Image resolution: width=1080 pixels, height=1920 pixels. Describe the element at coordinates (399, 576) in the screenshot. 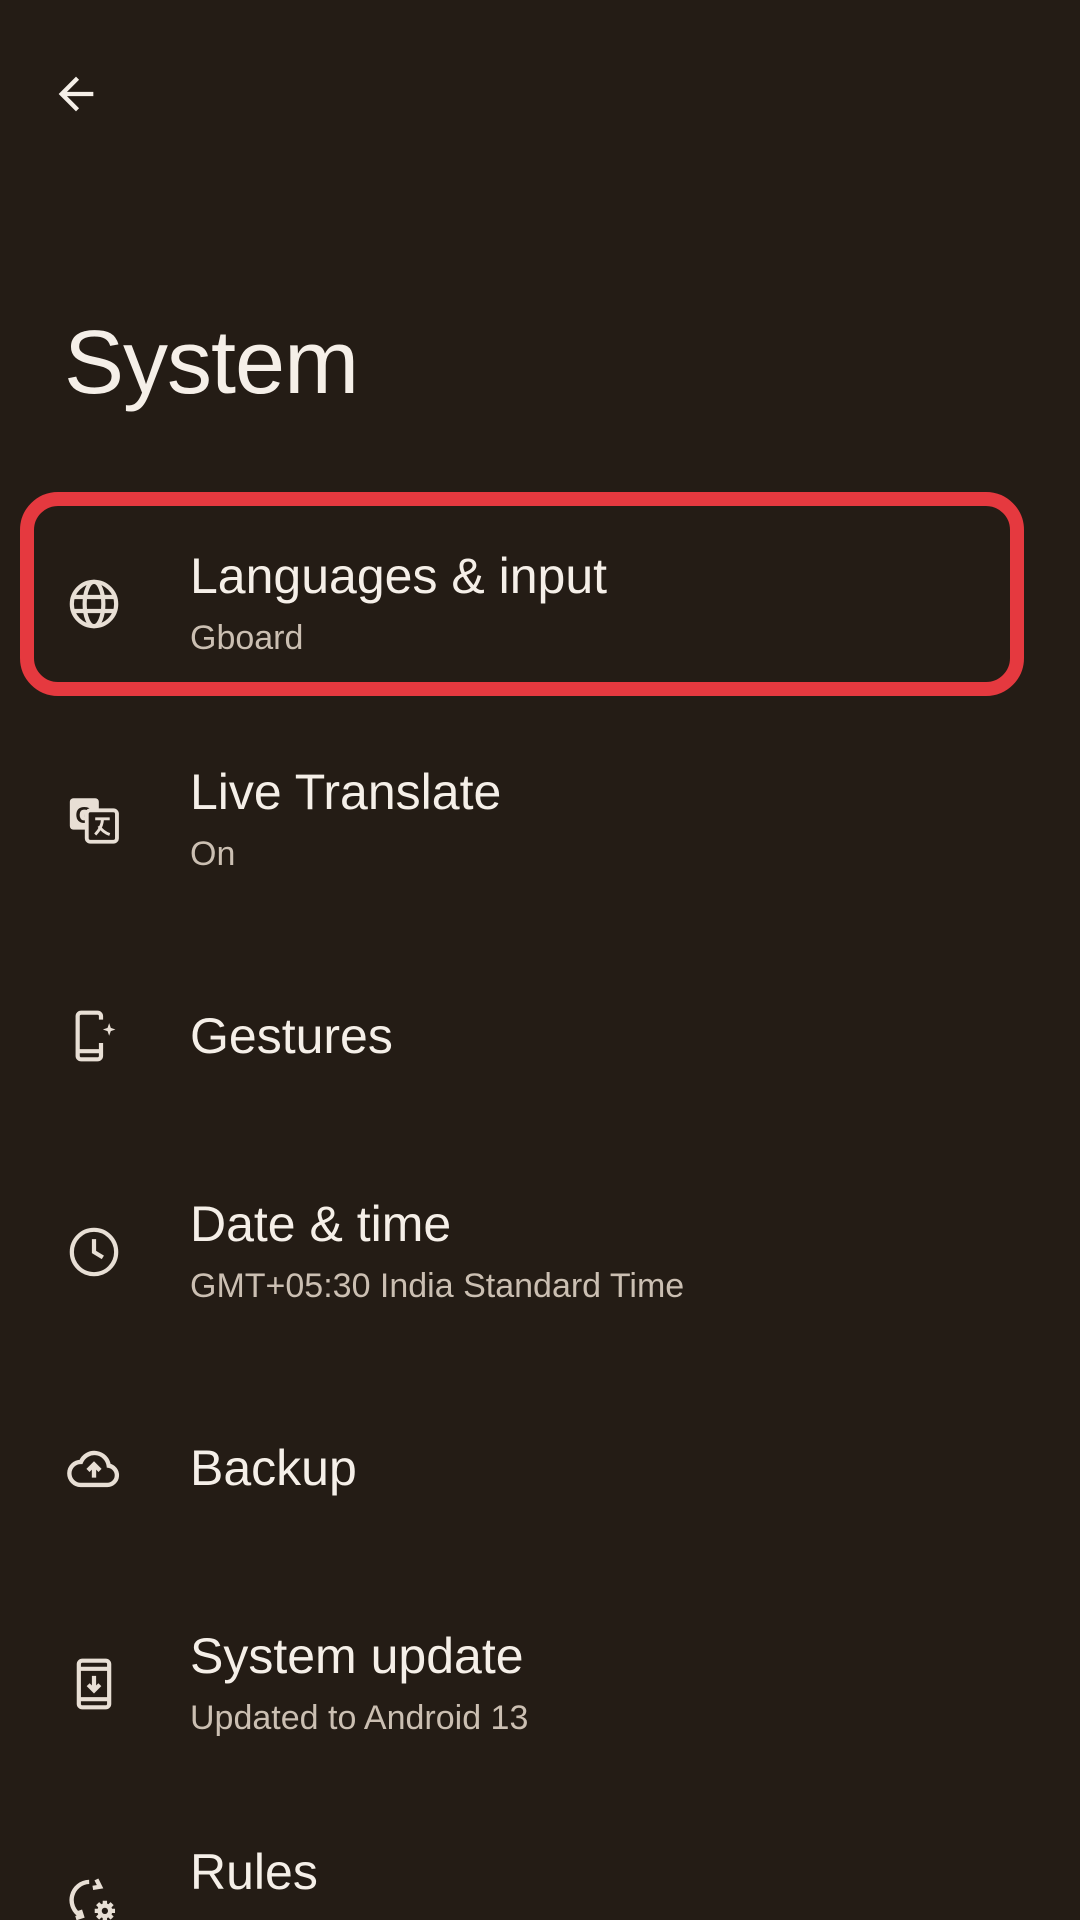

I see `setting-title: Languages & input` at that location.